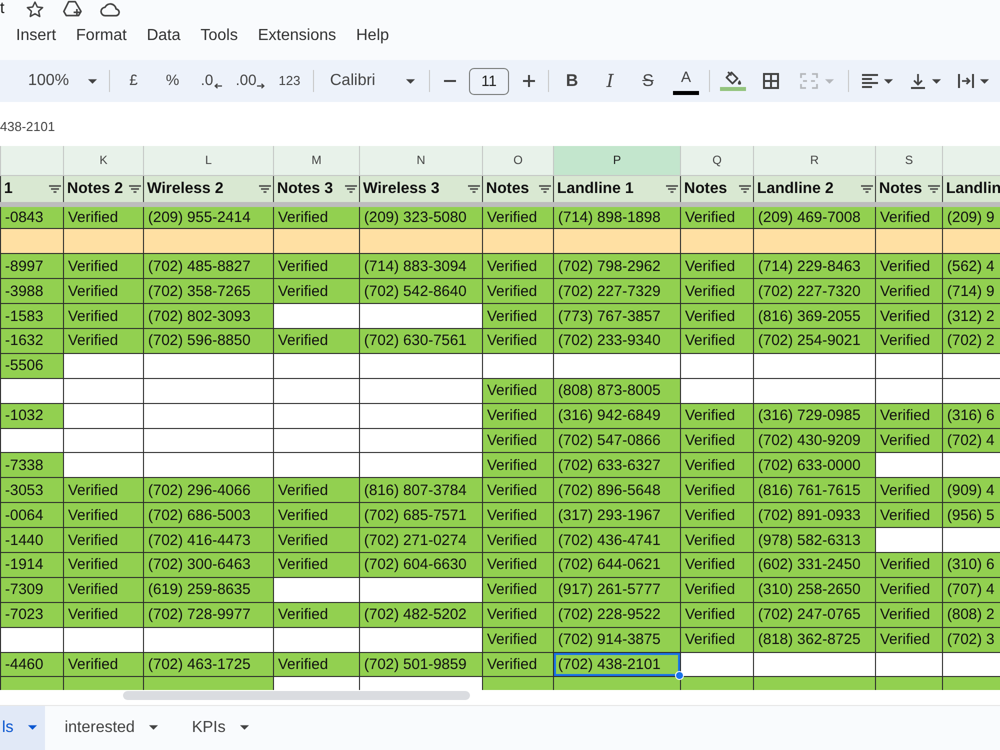 The image size is (1000, 750). What do you see at coordinates (610, 81) in the screenshot?
I see `italic-button: I` at bounding box center [610, 81].